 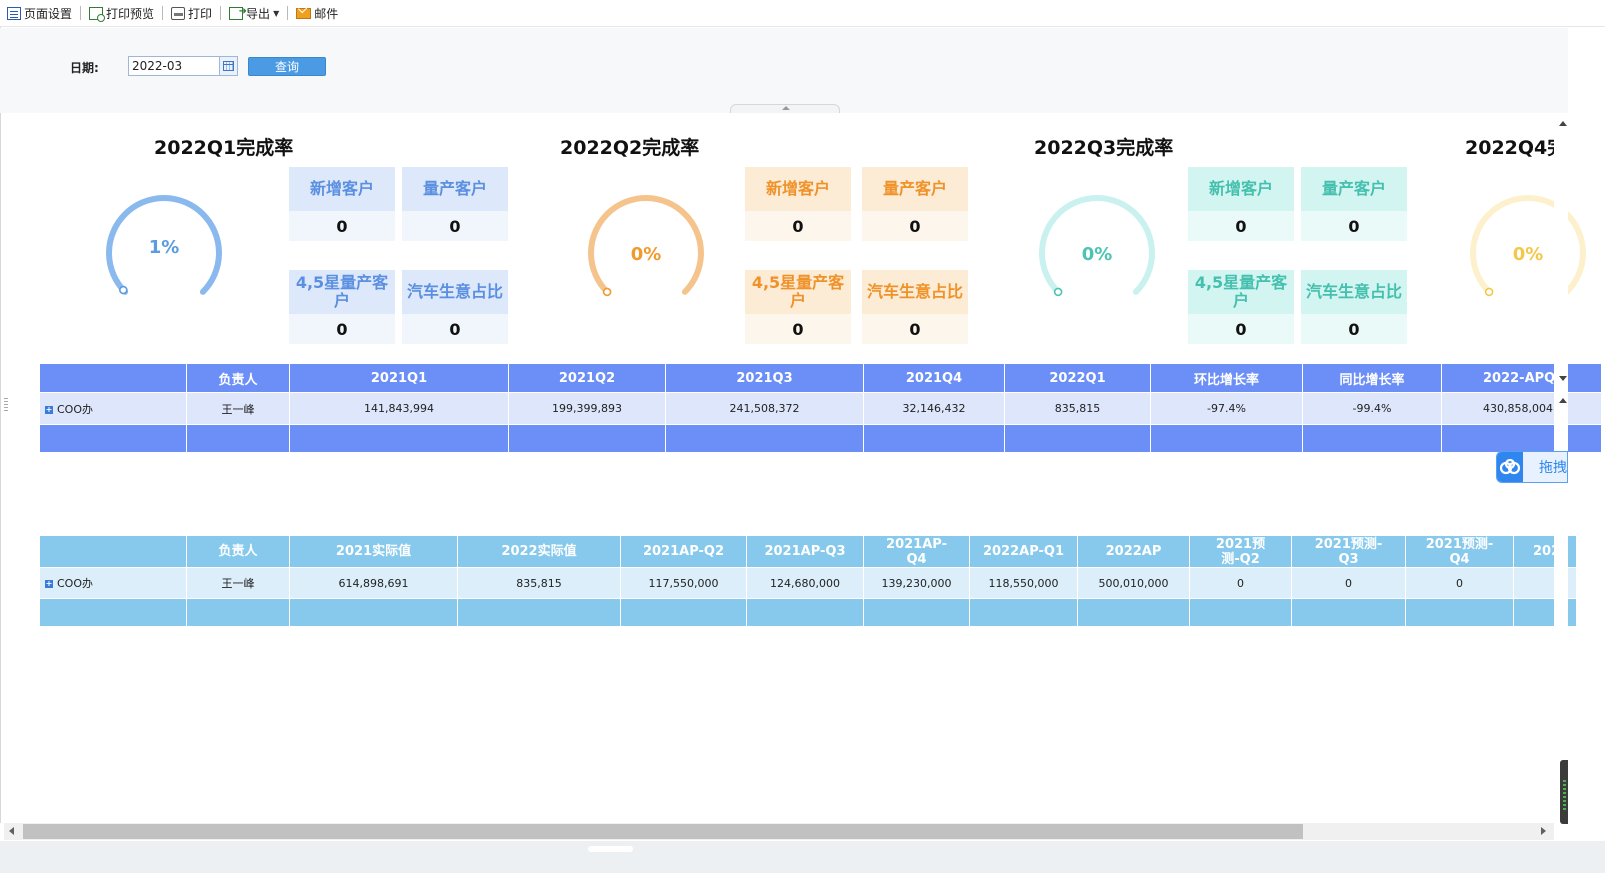 What do you see at coordinates (238, 408) in the screenshot?
I see `table-cell: 王一峰` at bounding box center [238, 408].